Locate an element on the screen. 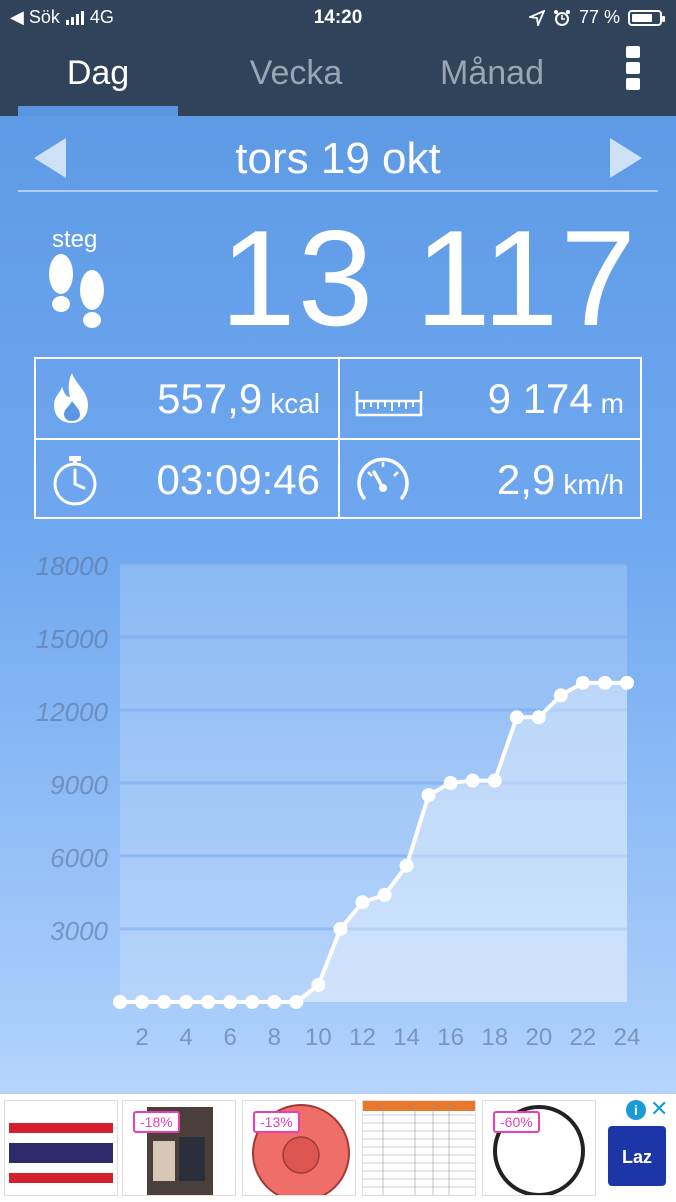 This screenshot has height=1202, width=676. active-tab-indicator is located at coordinates (98, 111).